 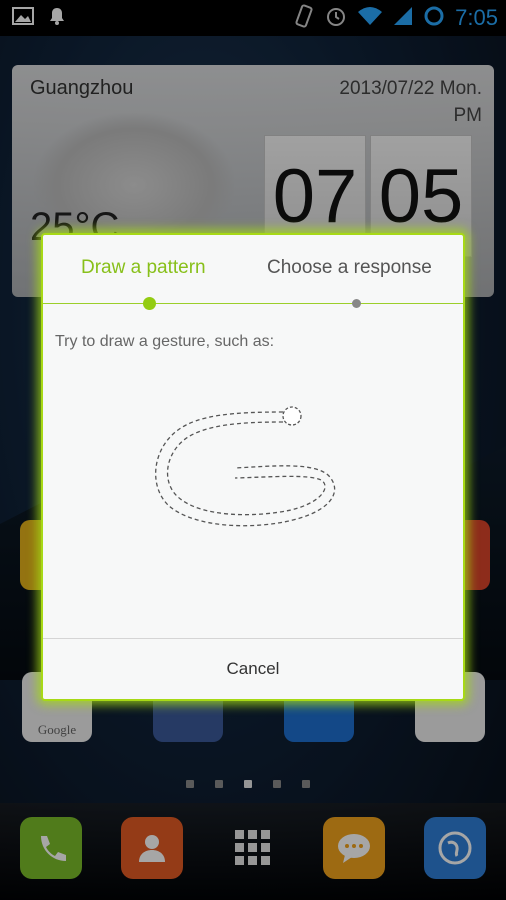 I want to click on cancel-button: Cancel, so click(x=253, y=669).